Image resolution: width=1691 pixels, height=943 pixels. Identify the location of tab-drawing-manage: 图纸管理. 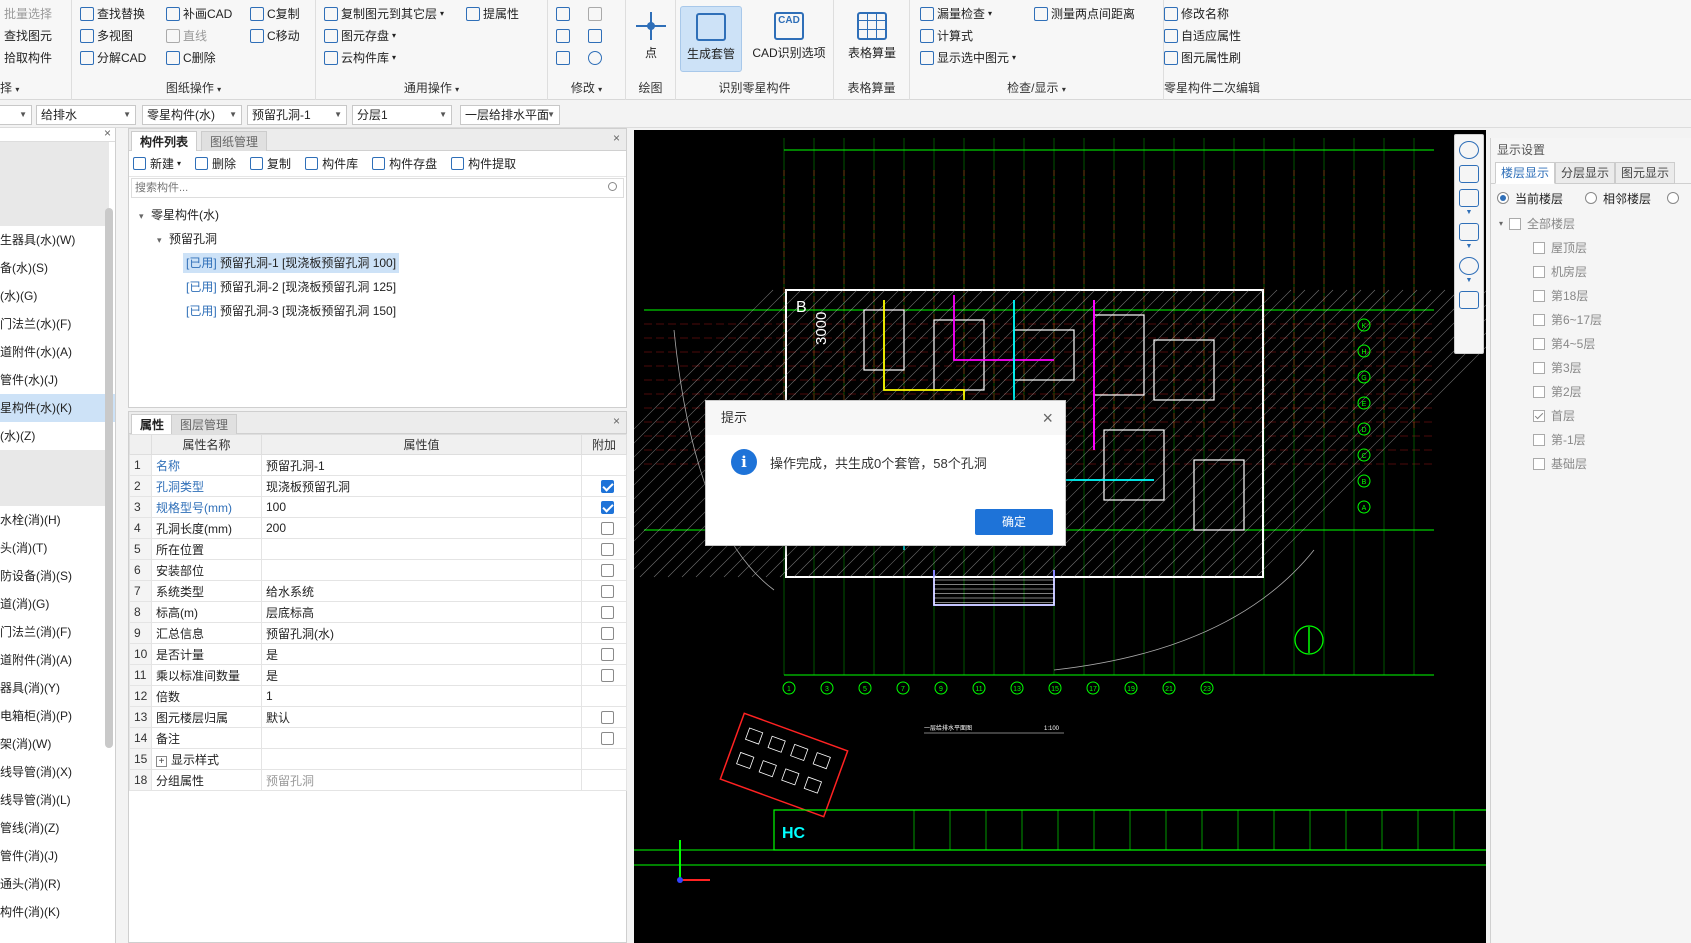
(234, 141).